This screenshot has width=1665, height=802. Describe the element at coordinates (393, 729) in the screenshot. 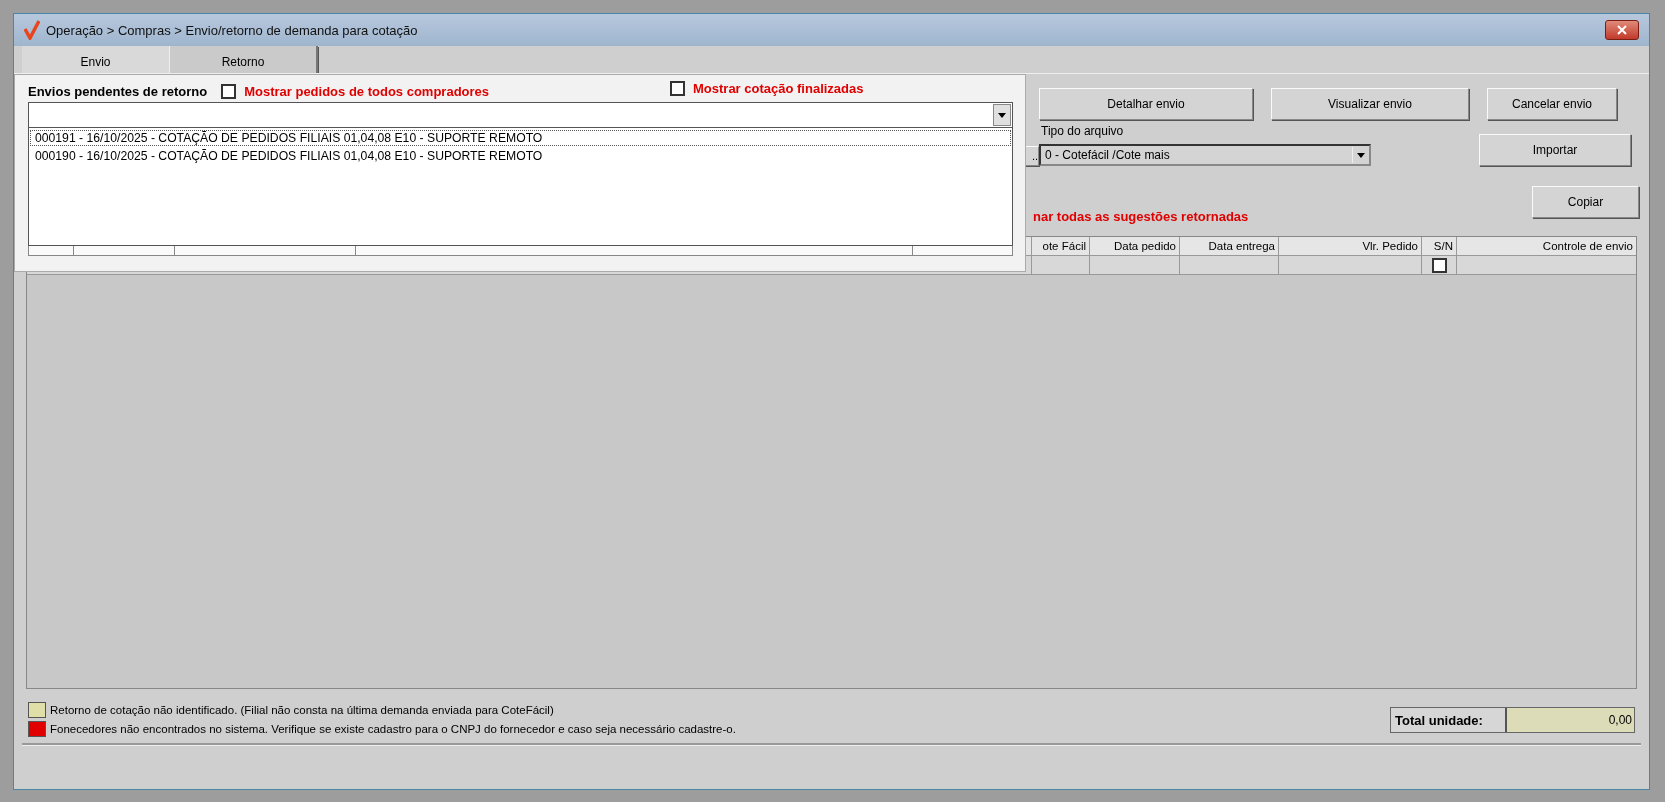

I see `legend-text: Fonecedores não encontrados no sistema. Verifique se existe cadastro para o CNPJ do fornecedor e caso seja necessário cadastre-o.` at that location.